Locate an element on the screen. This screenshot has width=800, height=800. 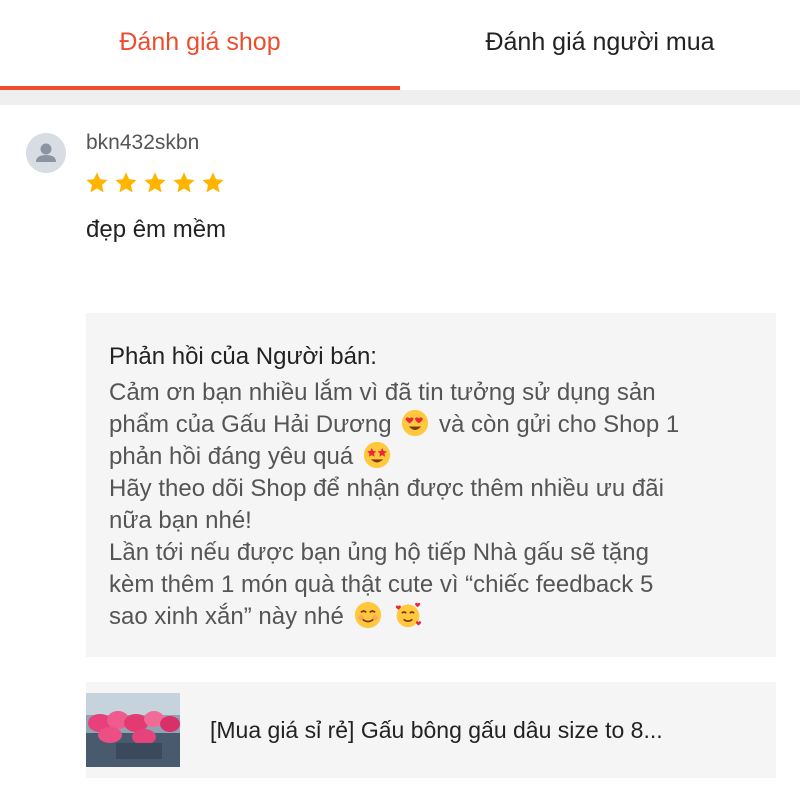
section-divider is located at coordinates (400, 97).